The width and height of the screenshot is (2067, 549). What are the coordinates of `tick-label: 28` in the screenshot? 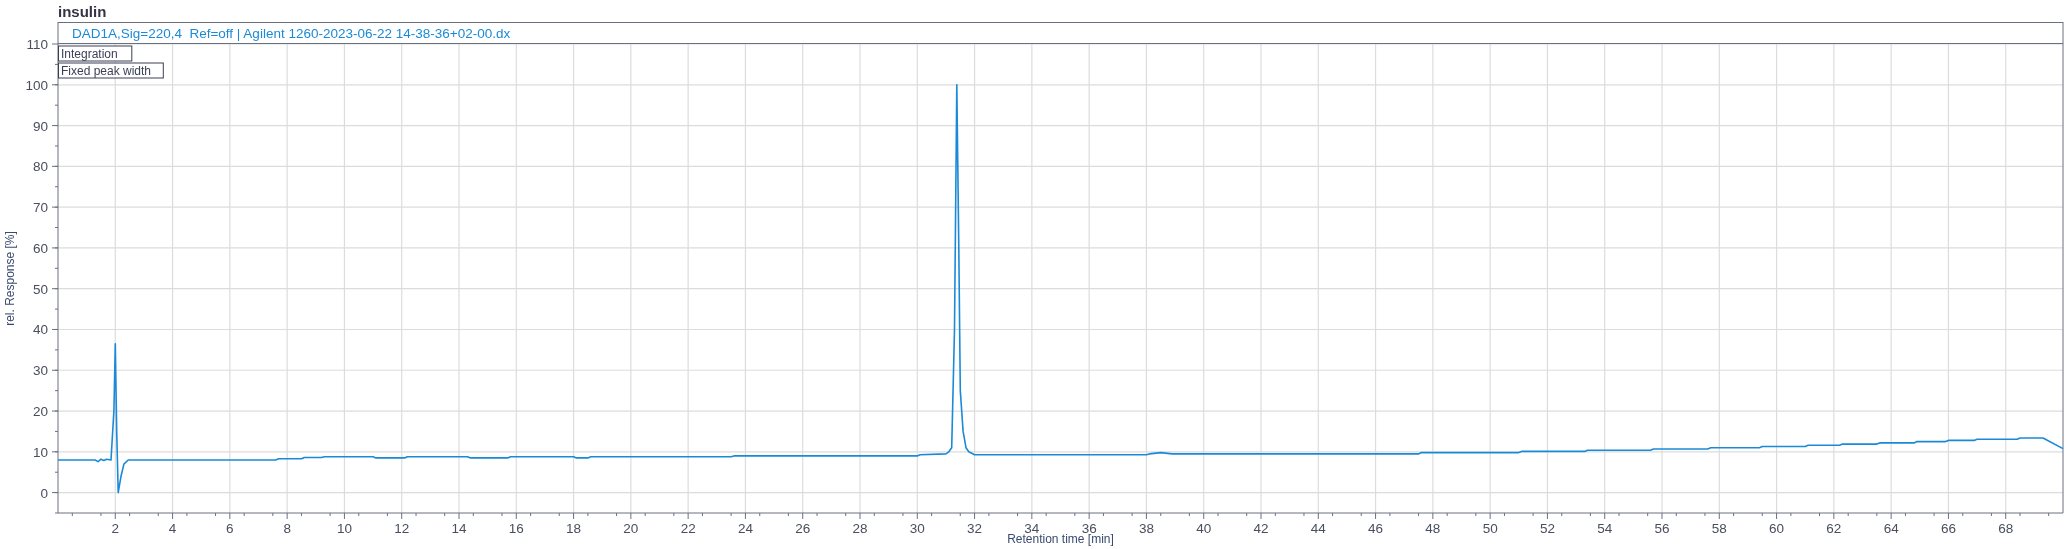 It's located at (860, 528).